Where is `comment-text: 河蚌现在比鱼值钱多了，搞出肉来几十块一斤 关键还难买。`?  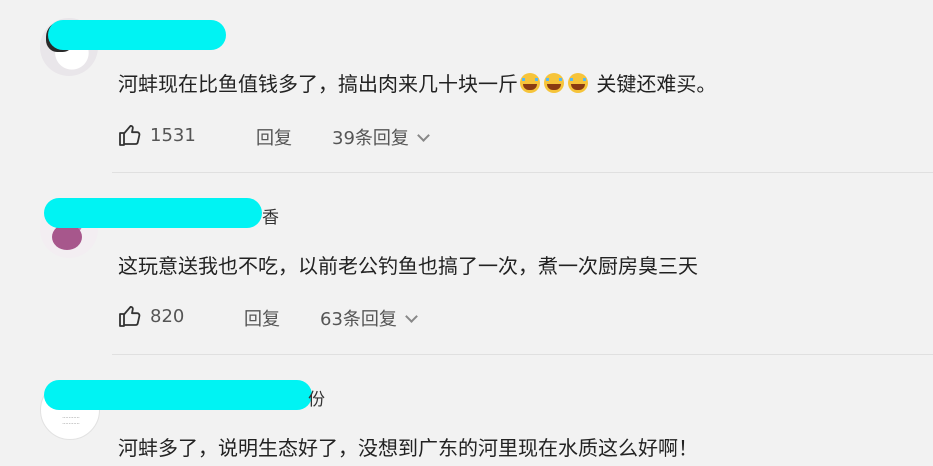
comment-text: 河蚌现在比鱼值钱多了，搞出肉来几十块一斤 关键还难买。 is located at coordinates (417, 84).